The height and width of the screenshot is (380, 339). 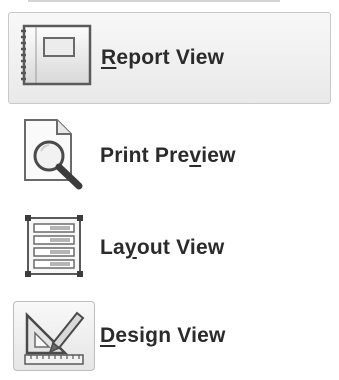 What do you see at coordinates (154, 1) in the screenshot?
I see `menu-top-border` at bounding box center [154, 1].